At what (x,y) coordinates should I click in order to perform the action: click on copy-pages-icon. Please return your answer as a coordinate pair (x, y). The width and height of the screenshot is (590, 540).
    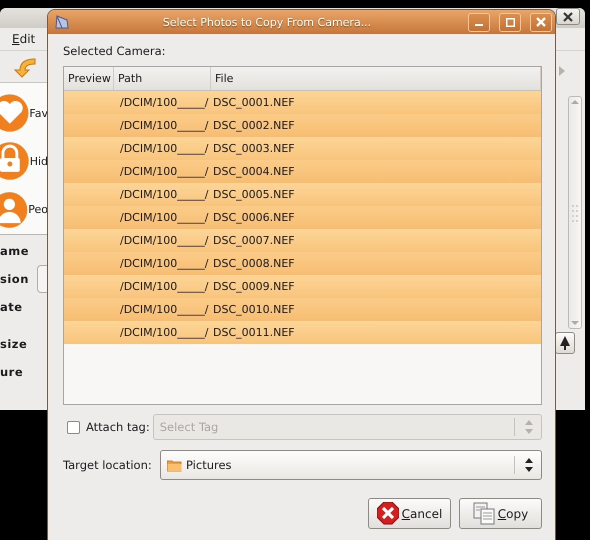
    Looking at the image, I should click on (483, 513).